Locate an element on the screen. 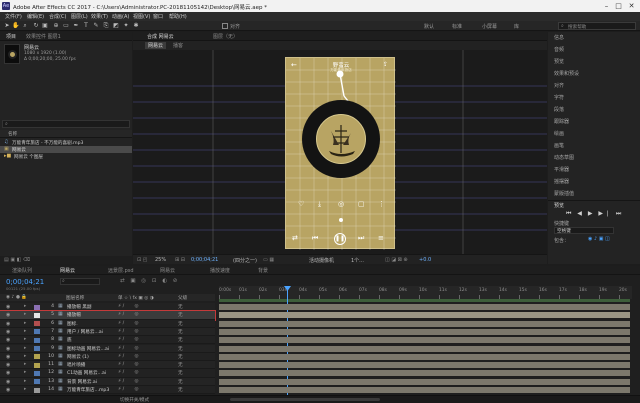  hand-tool-icon: ✋ is located at coordinates (16, 26).